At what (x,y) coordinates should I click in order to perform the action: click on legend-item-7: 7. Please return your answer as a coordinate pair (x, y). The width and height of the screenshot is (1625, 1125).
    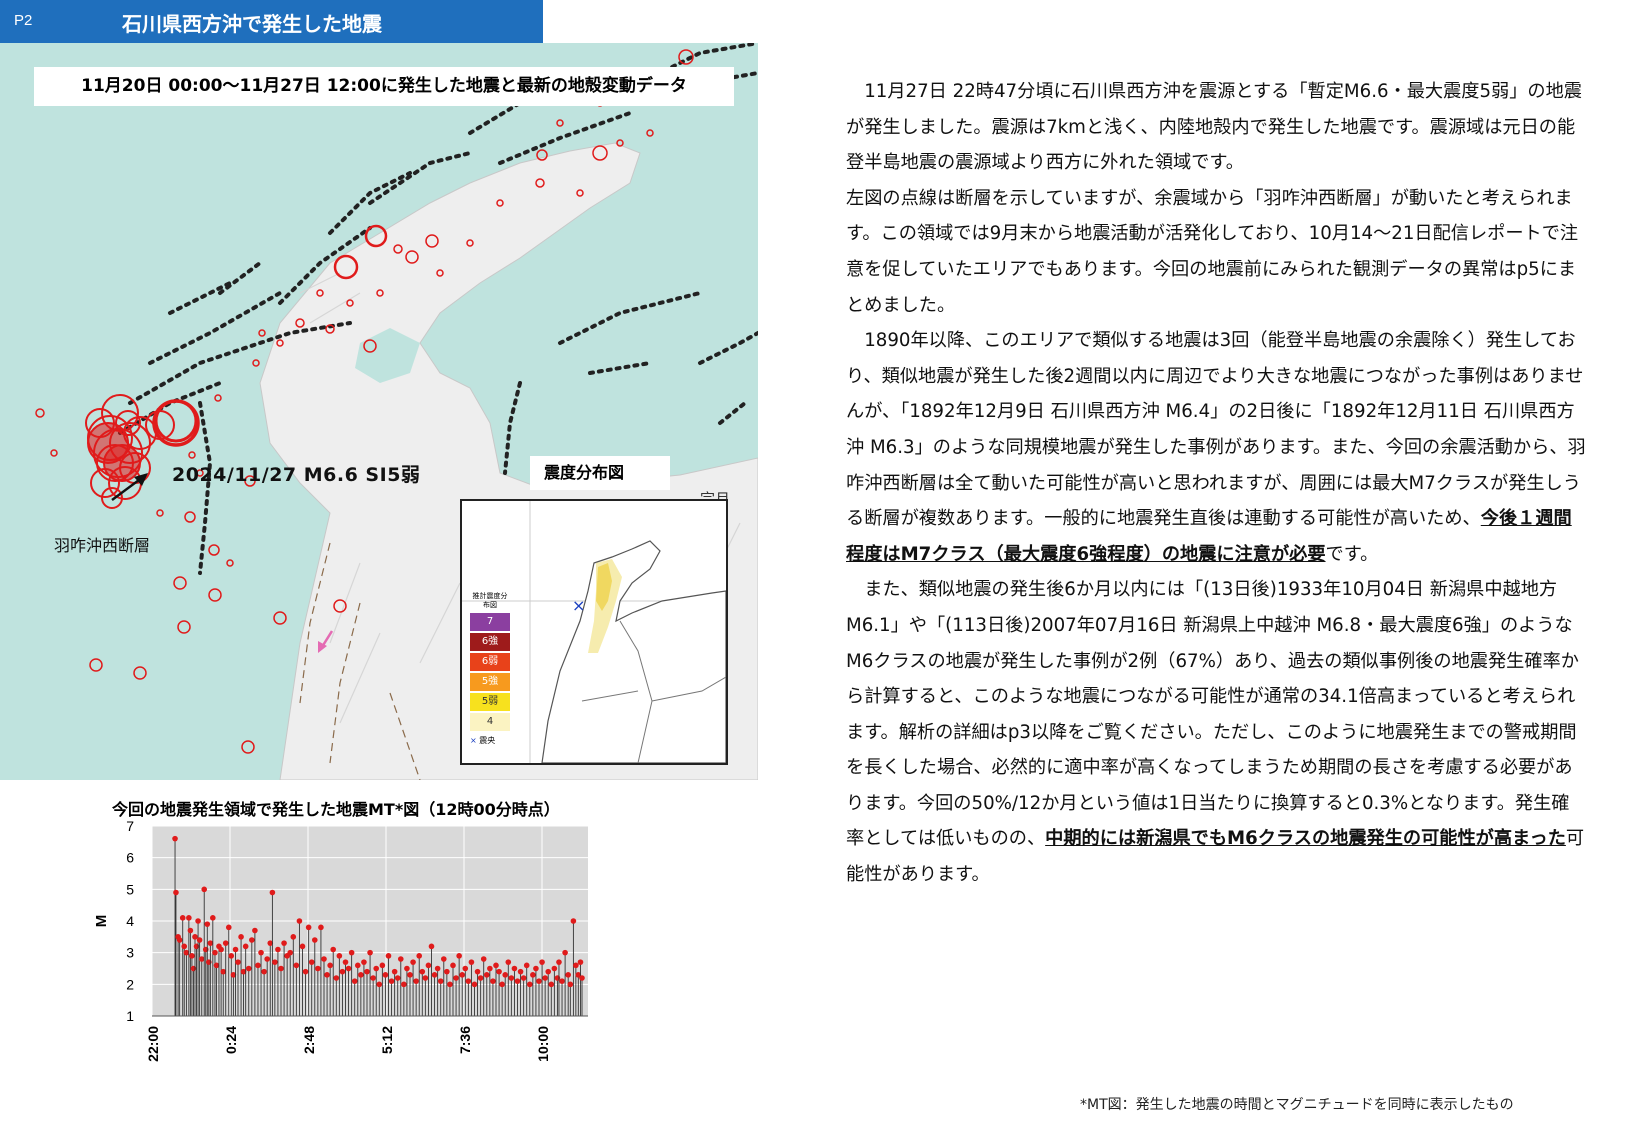
    Looking at the image, I should click on (490, 622).